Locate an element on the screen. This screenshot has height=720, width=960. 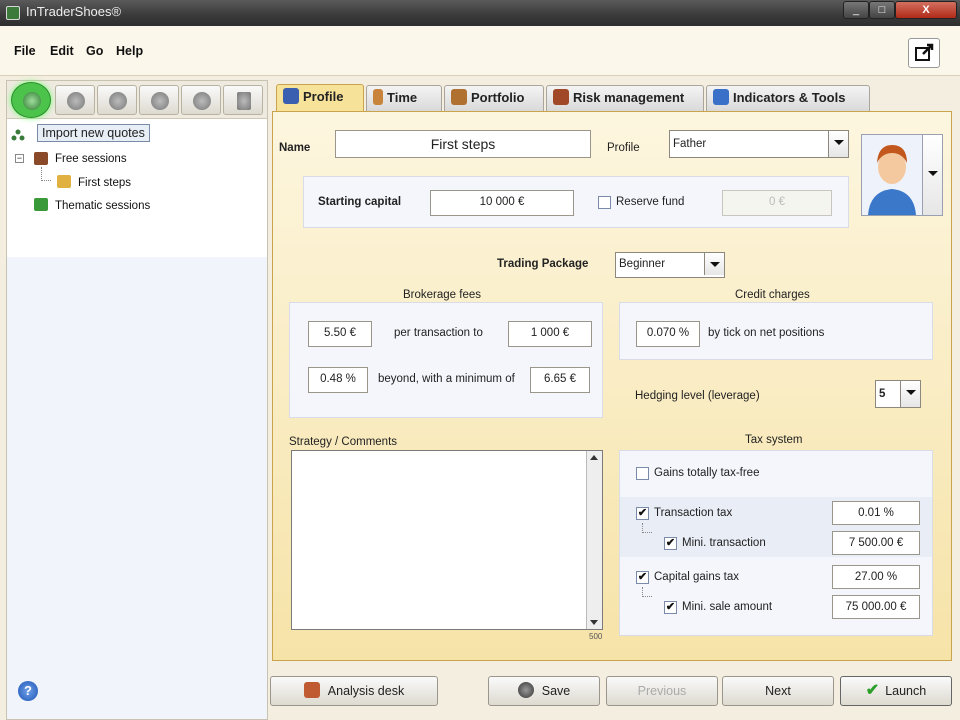
avatar-dropdown is located at coordinates (932, 175).